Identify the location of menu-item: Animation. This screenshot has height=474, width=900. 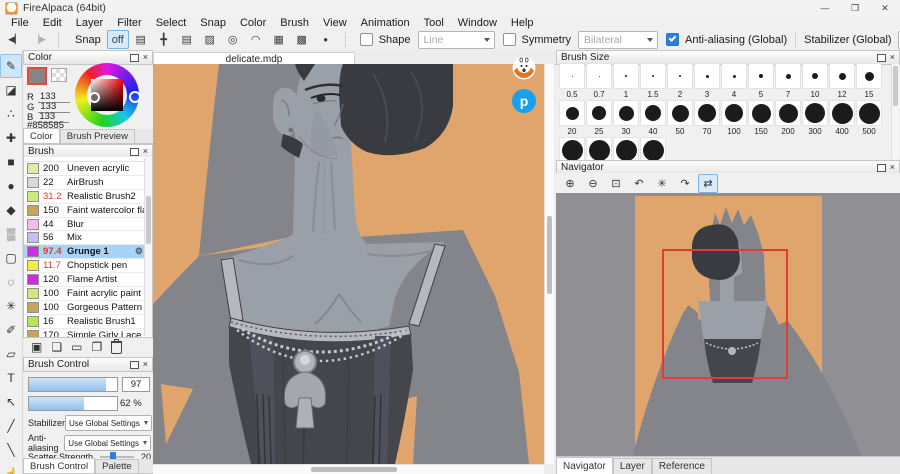
(385, 23).